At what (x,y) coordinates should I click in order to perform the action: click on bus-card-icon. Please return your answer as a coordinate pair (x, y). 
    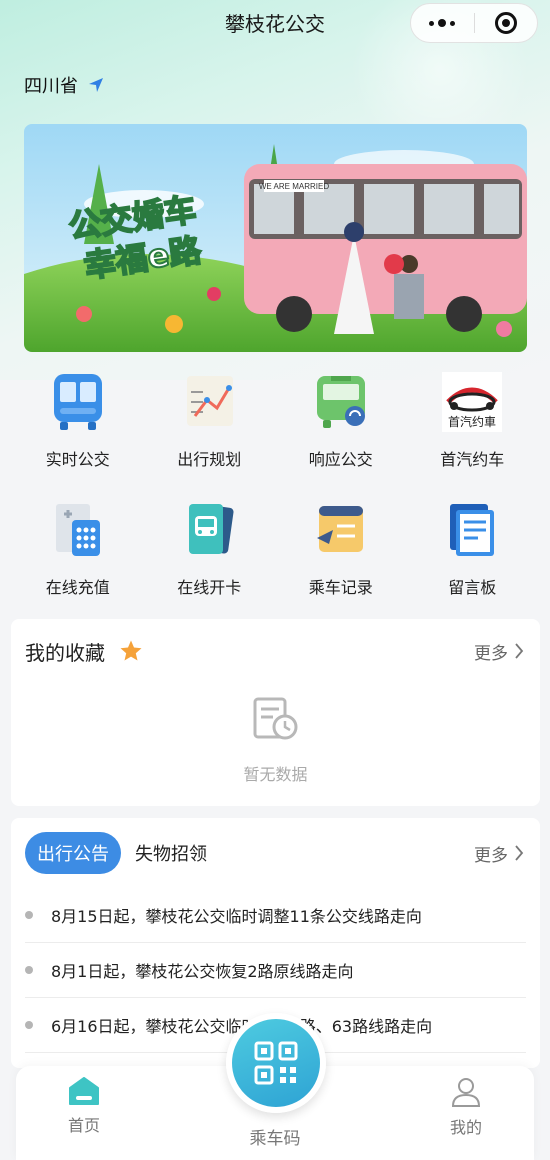
    Looking at the image, I should click on (209, 530).